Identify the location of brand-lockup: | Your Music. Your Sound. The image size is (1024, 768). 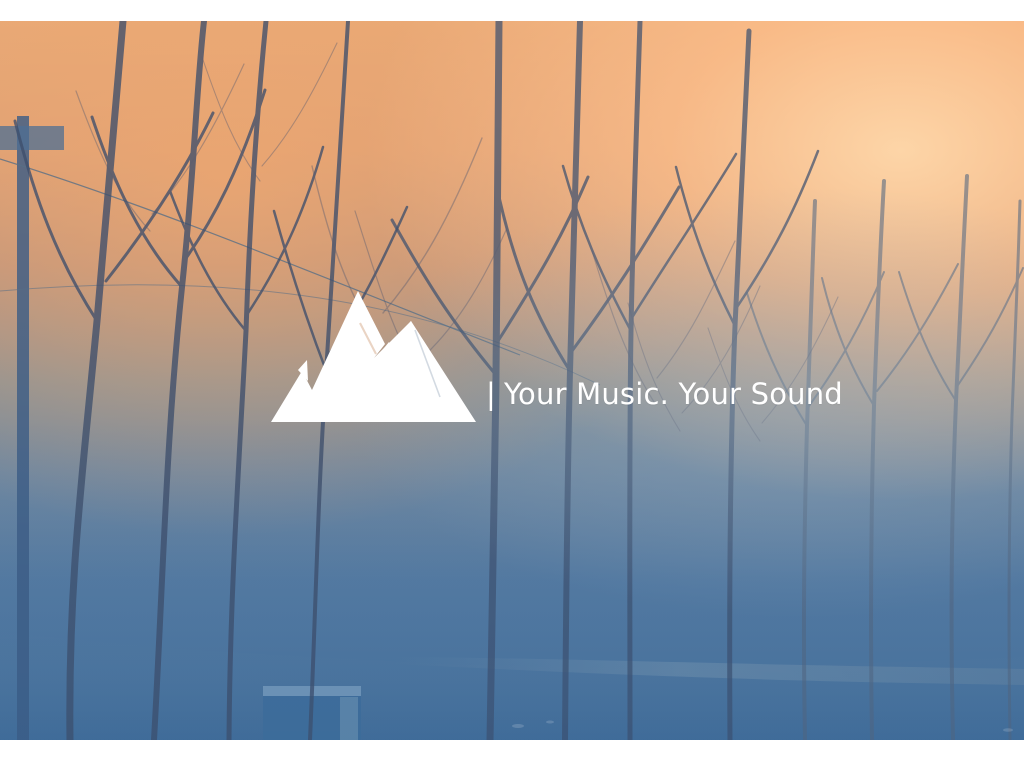
(576, 353).